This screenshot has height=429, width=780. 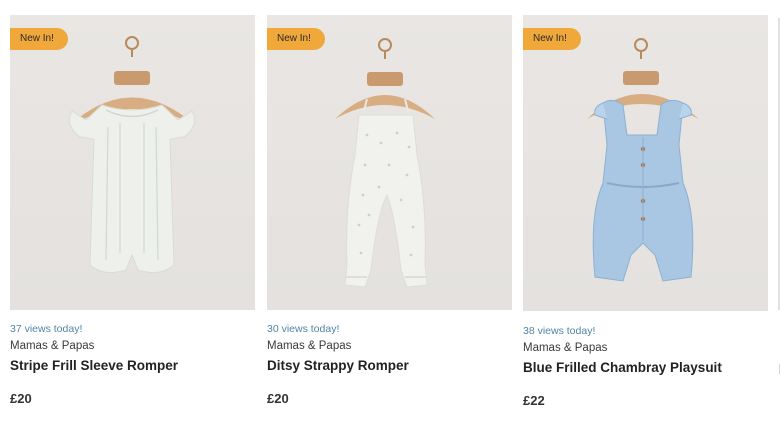 I want to click on views-count: 37 views today!, so click(x=46, y=329).